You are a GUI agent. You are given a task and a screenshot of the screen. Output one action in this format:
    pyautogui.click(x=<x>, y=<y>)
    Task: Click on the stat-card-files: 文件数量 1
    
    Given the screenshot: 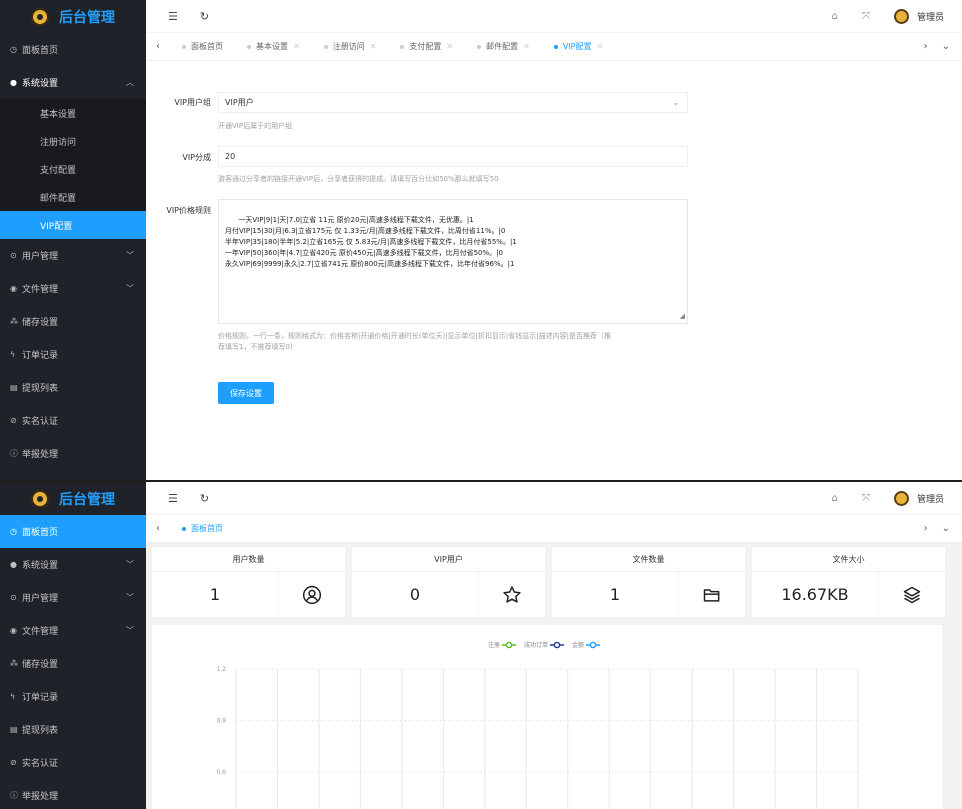 What is the action you would take?
    pyautogui.click(x=648, y=582)
    